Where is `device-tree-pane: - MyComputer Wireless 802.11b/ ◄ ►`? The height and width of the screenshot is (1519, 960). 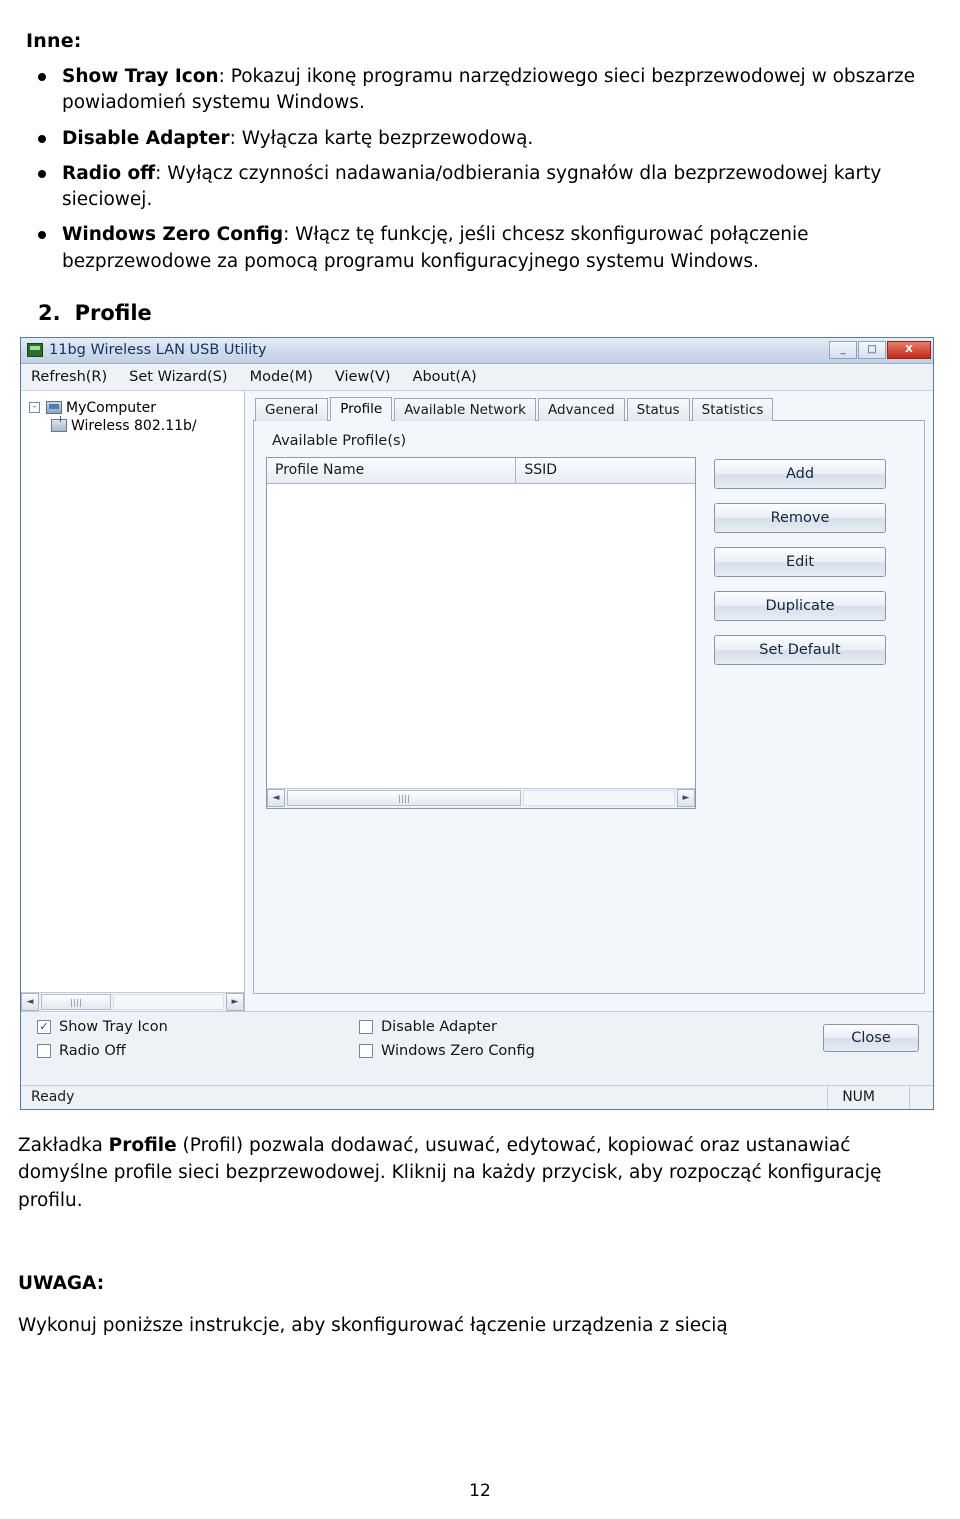
device-tree-pane: - MyComputer Wireless 802.11b/ ◄ ► is located at coordinates (133, 700).